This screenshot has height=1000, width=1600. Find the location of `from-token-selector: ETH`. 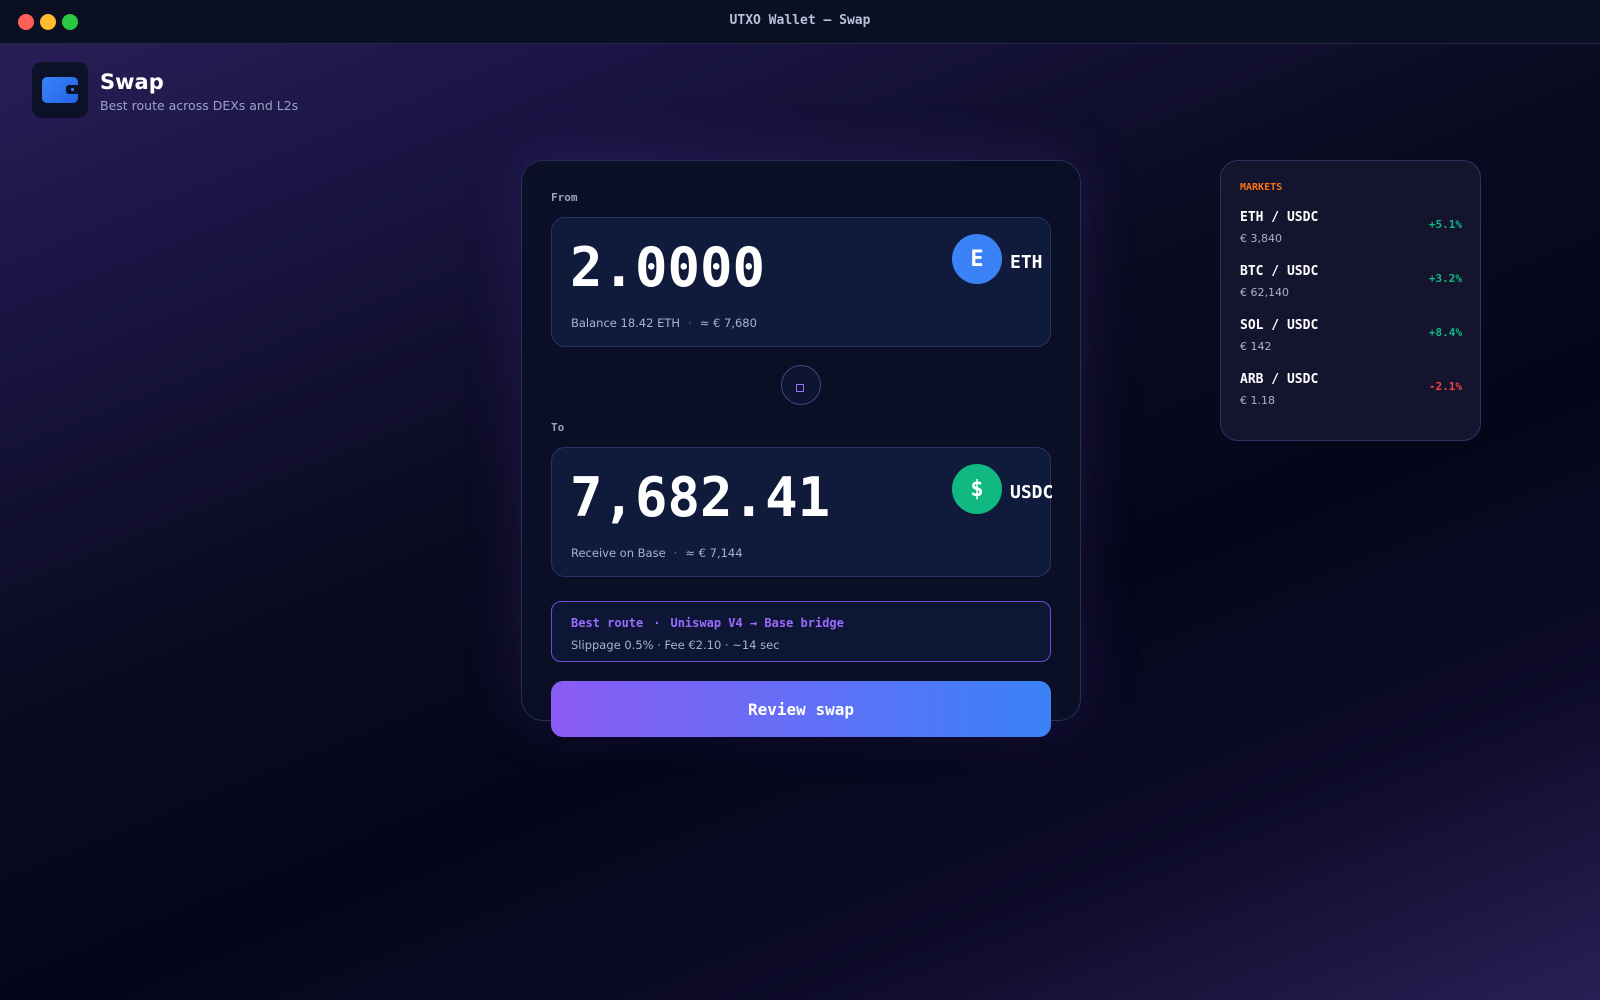

from-token-selector: ETH is located at coordinates (1026, 262).